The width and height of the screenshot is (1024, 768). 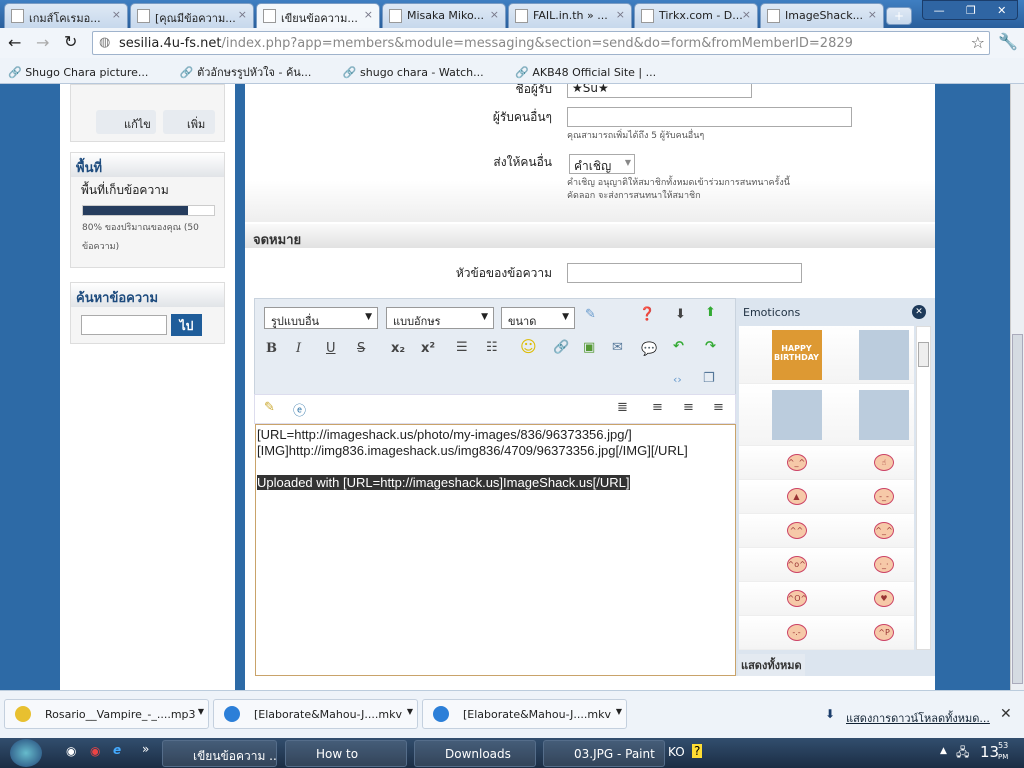 What do you see at coordinates (697, 751) in the screenshot?
I see `help-icon: ?` at bounding box center [697, 751].